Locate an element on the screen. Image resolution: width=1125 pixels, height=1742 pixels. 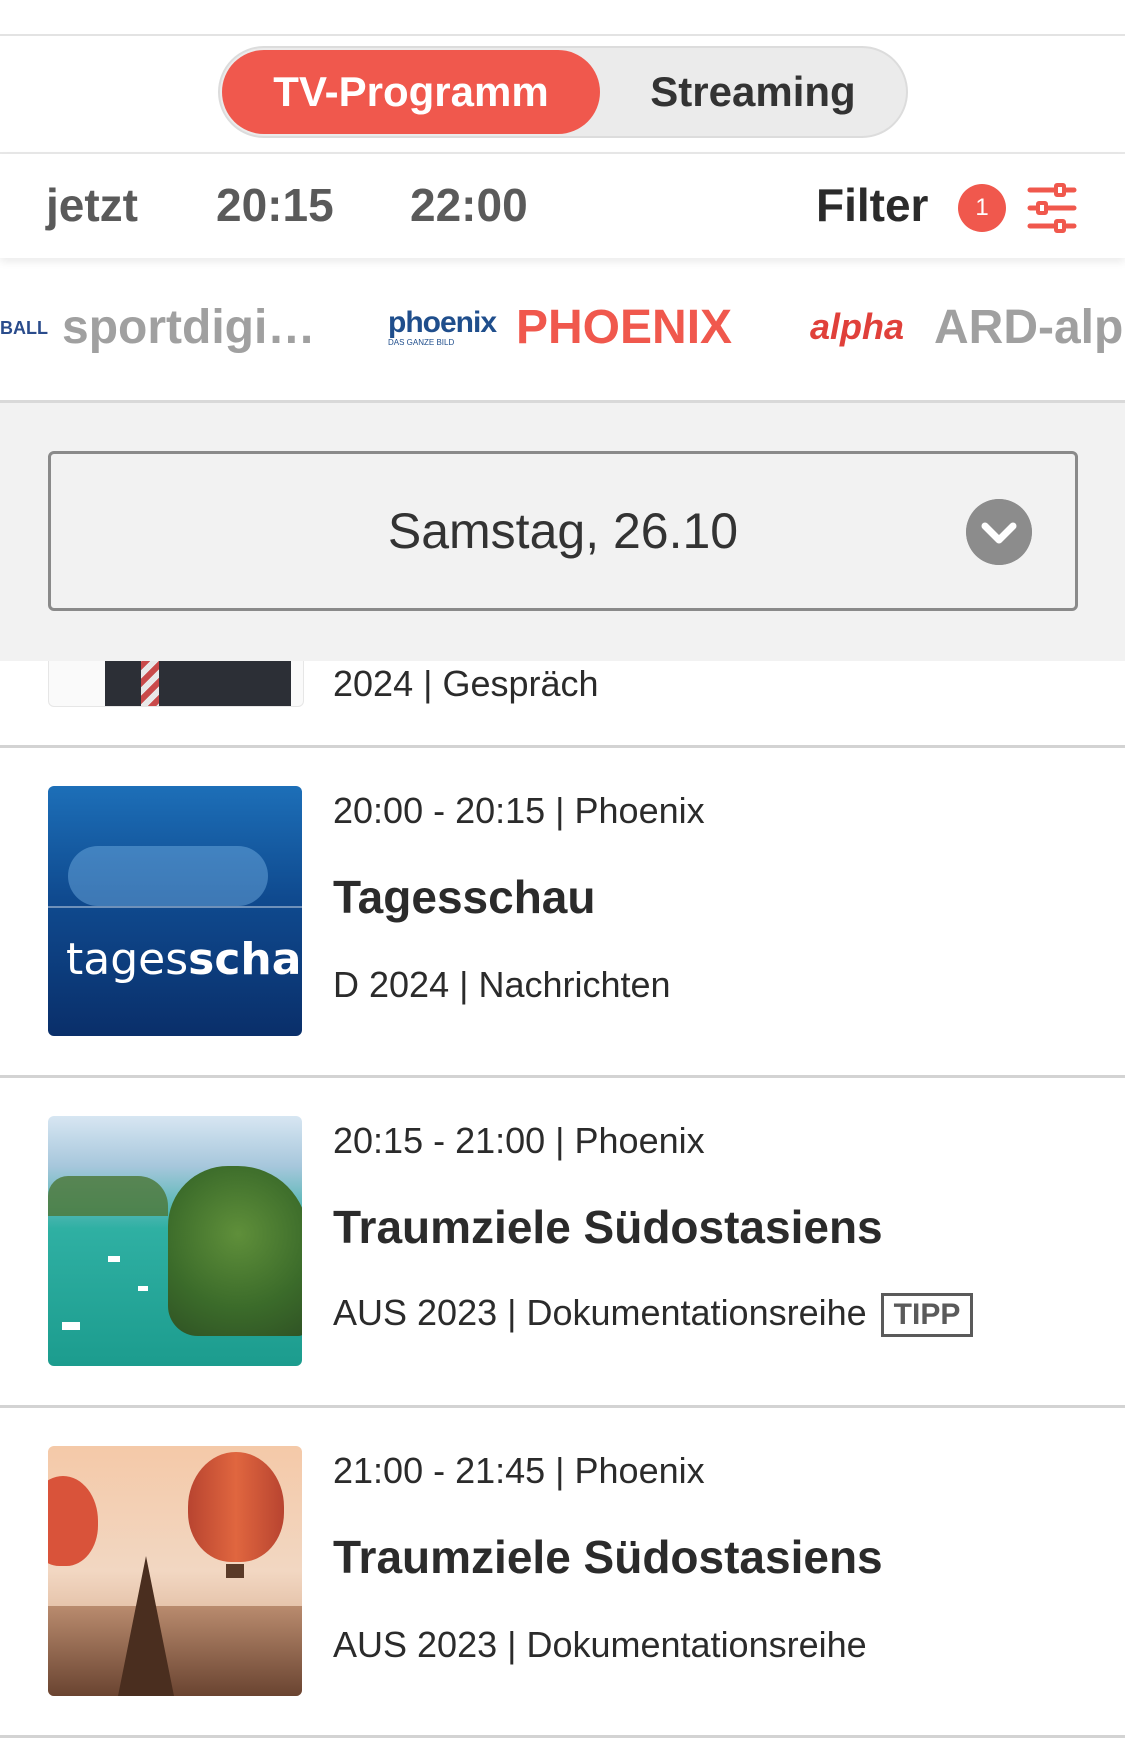
view-toggle: TV-Programm Streaming is located at coordinates (563, 92).